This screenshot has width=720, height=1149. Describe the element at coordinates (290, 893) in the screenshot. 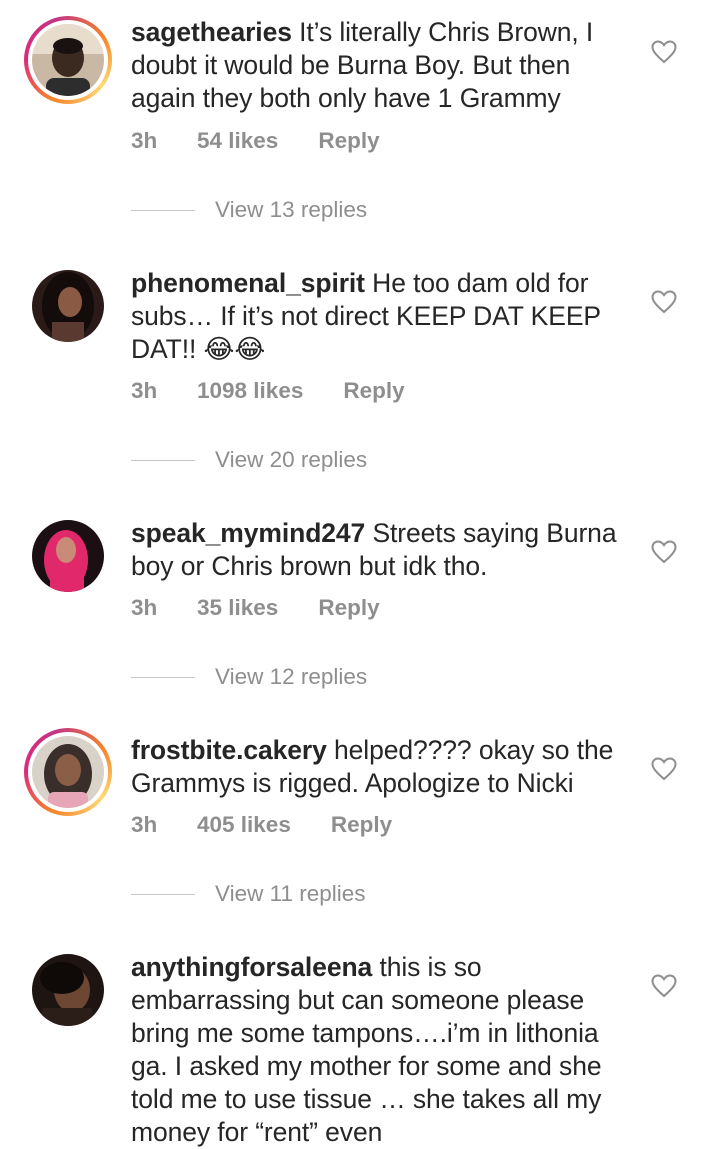

I see `view-replies-label: View 11 replies` at that location.